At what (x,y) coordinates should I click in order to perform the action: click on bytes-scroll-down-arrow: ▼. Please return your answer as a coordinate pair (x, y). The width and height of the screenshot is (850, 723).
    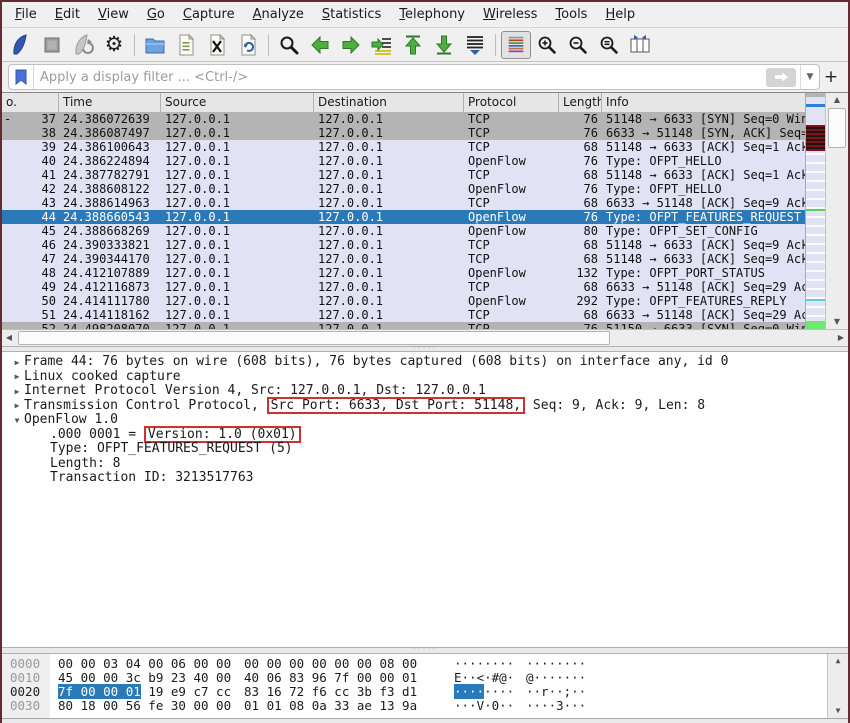
    Looking at the image, I should click on (838, 711).